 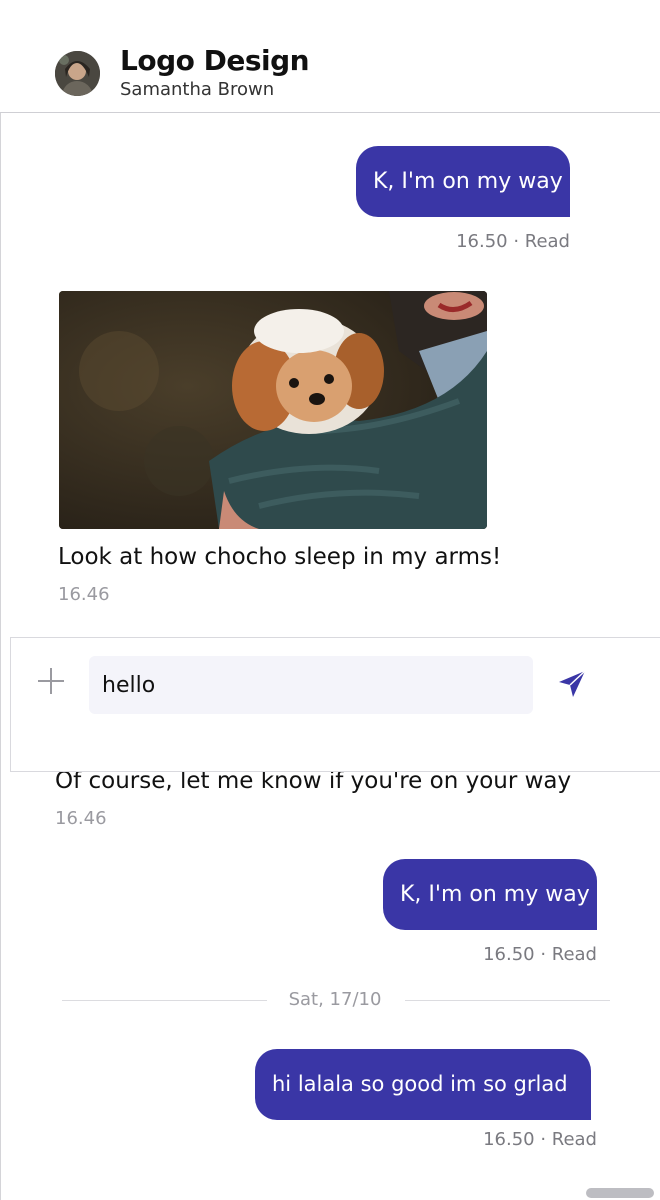 I want to click on message-text: hi lalala so good im so grlad, so click(x=420, y=1084).